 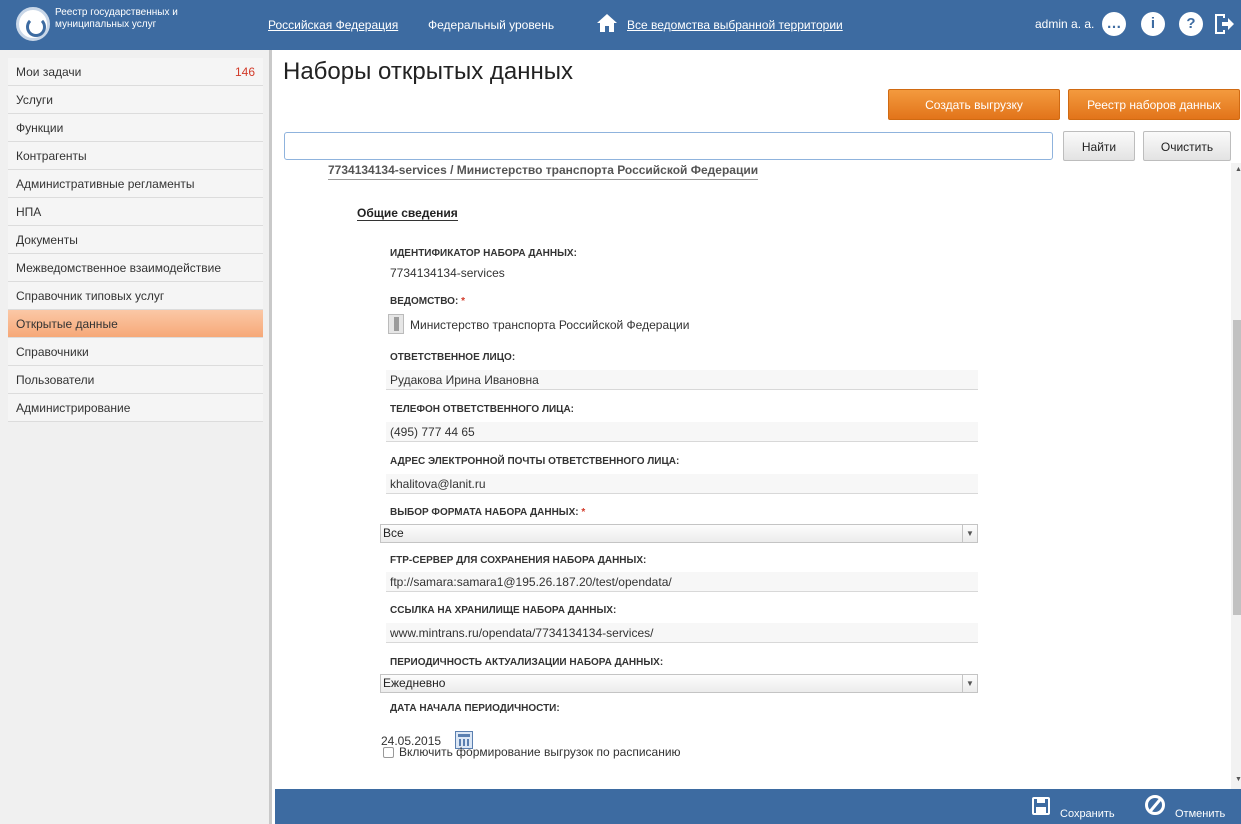 I want to click on department-icon, so click(x=396, y=324).